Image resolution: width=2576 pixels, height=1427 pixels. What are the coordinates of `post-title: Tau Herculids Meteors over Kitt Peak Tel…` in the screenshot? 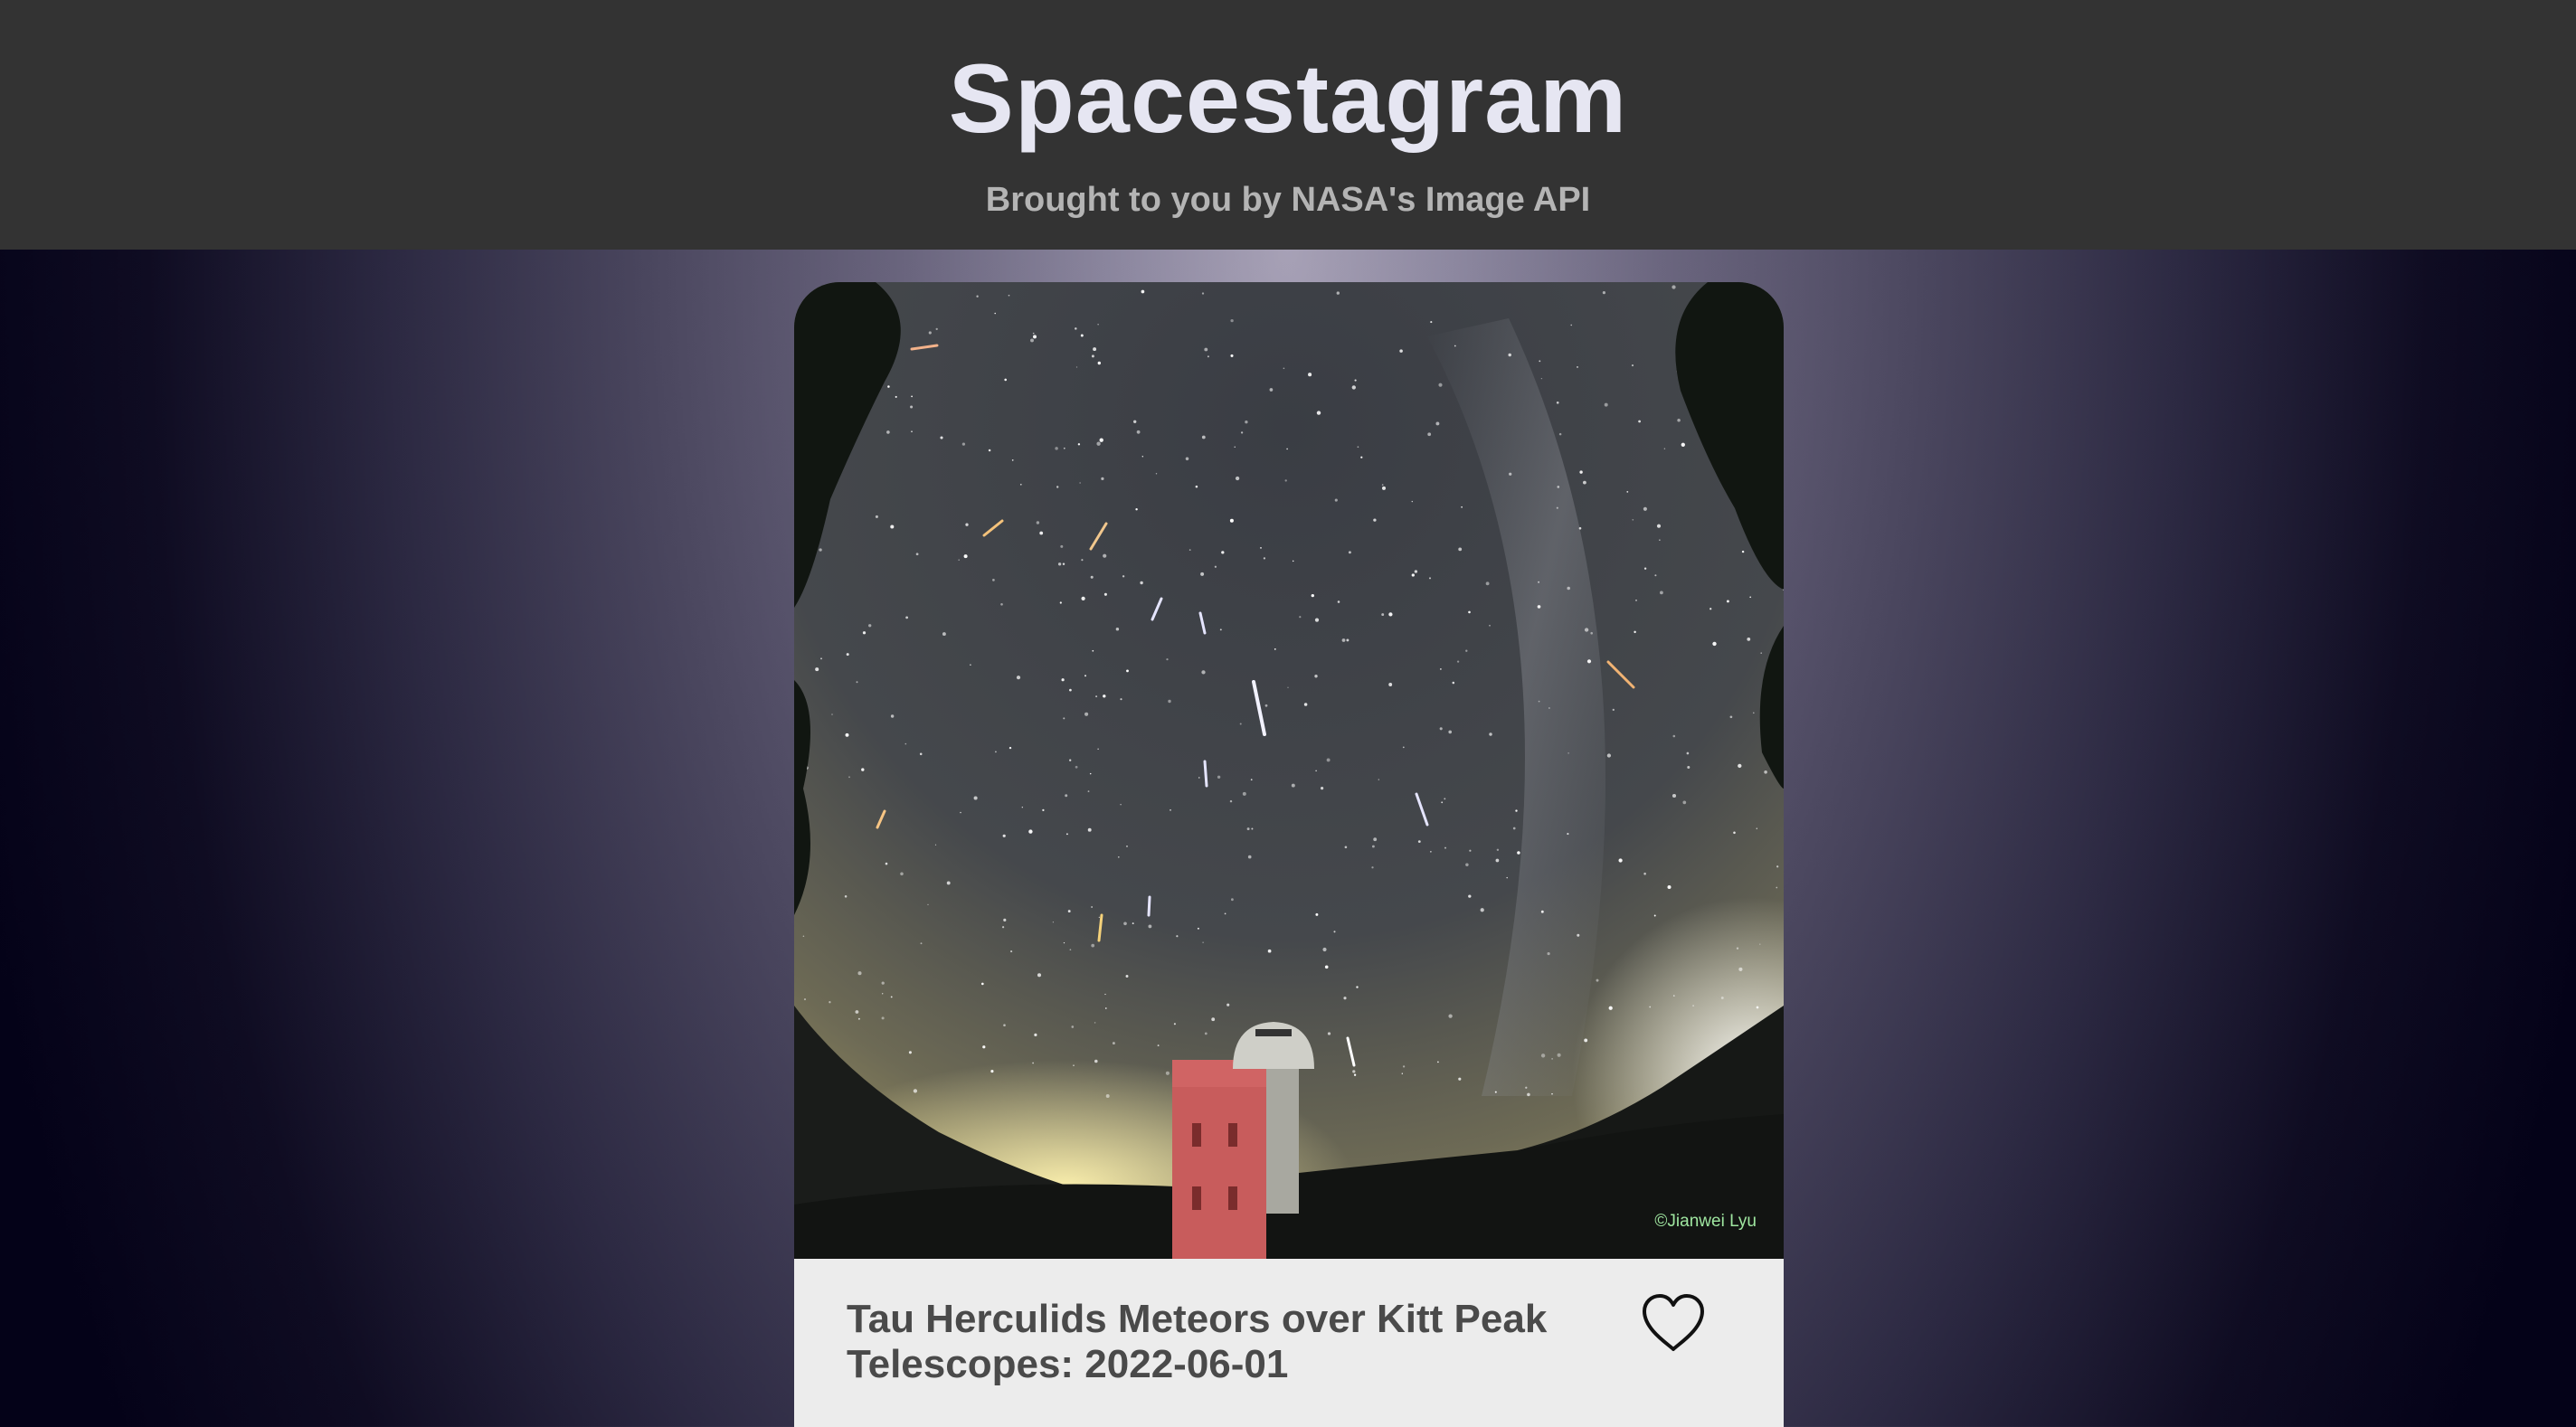 It's located at (1197, 1342).